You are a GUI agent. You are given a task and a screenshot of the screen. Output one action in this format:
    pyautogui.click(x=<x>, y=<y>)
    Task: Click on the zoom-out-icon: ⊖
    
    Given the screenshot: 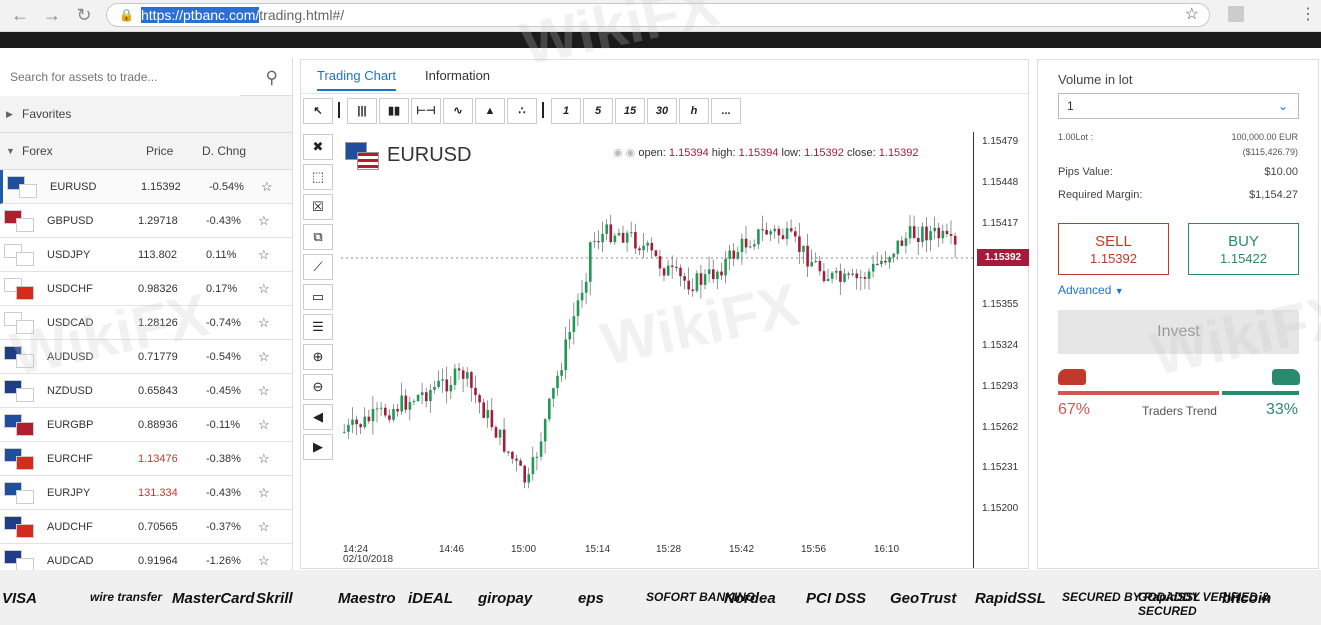 What is the action you would take?
    pyautogui.click(x=318, y=387)
    